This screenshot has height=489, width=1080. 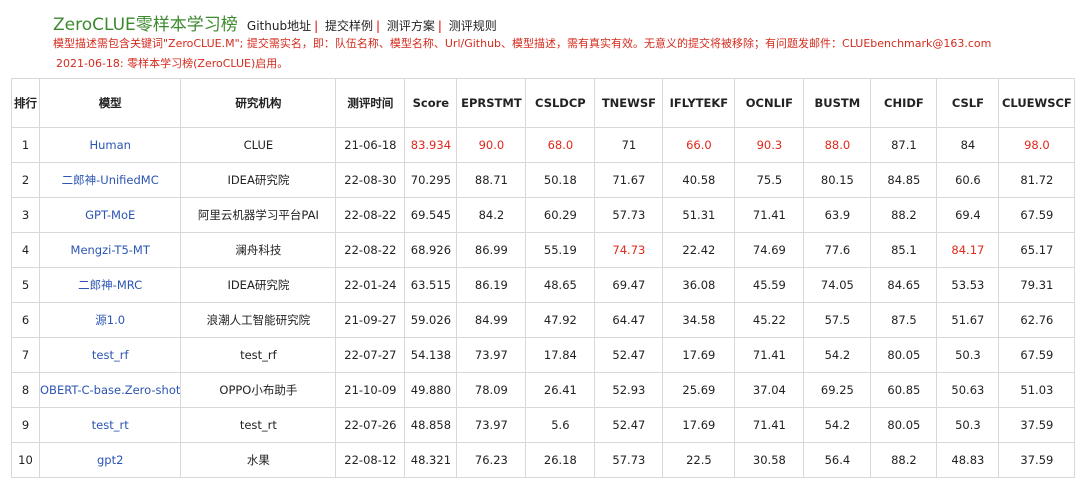 What do you see at coordinates (769, 320) in the screenshot?
I see `cell-ocnlif: 45.22` at bounding box center [769, 320].